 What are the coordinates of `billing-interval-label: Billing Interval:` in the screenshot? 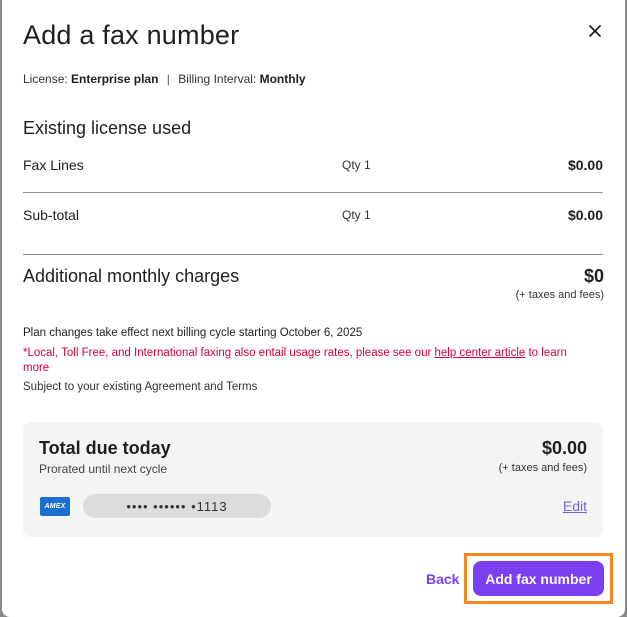 It's located at (217, 79).